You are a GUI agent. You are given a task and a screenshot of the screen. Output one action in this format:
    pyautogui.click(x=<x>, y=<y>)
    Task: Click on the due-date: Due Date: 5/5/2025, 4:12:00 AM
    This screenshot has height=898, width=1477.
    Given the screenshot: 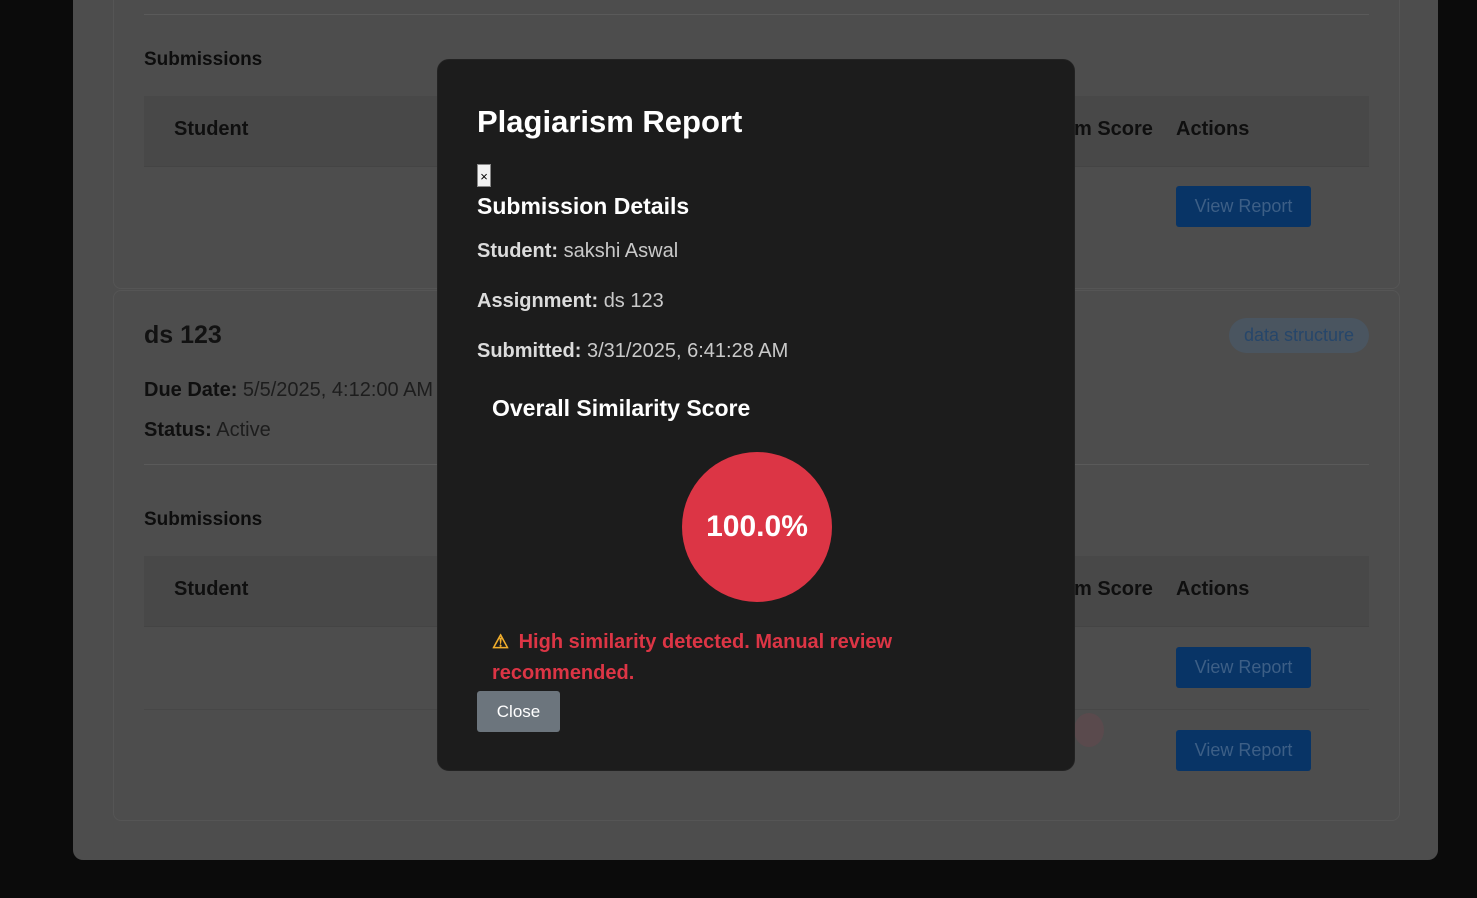 What is the action you would take?
    pyautogui.click(x=288, y=390)
    